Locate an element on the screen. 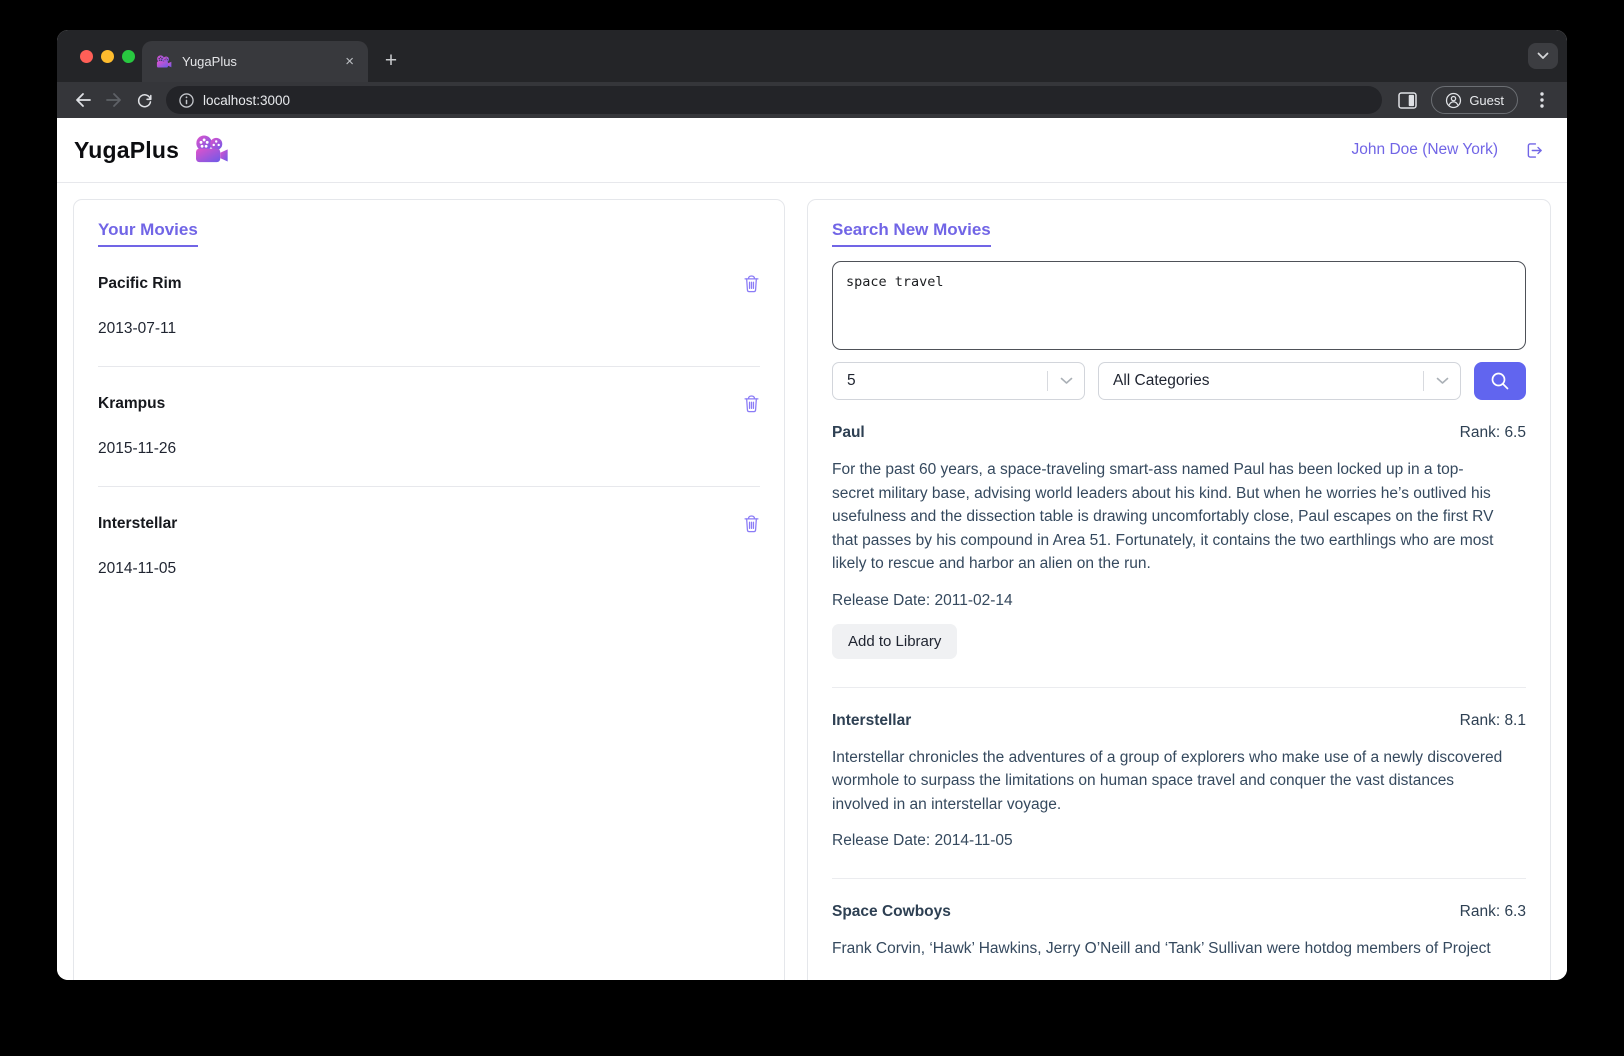 The width and height of the screenshot is (1624, 1056). logout-icon is located at coordinates (1534, 150).